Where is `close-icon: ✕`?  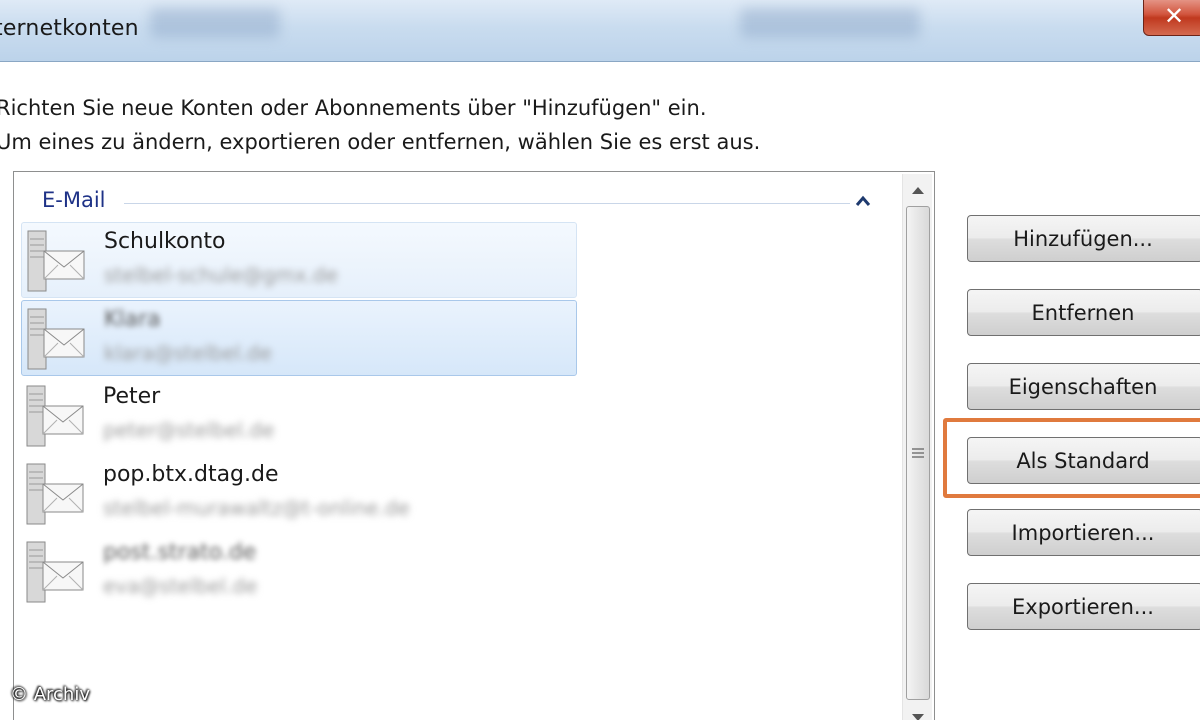 close-icon: ✕ is located at coordinates (1174, 16).